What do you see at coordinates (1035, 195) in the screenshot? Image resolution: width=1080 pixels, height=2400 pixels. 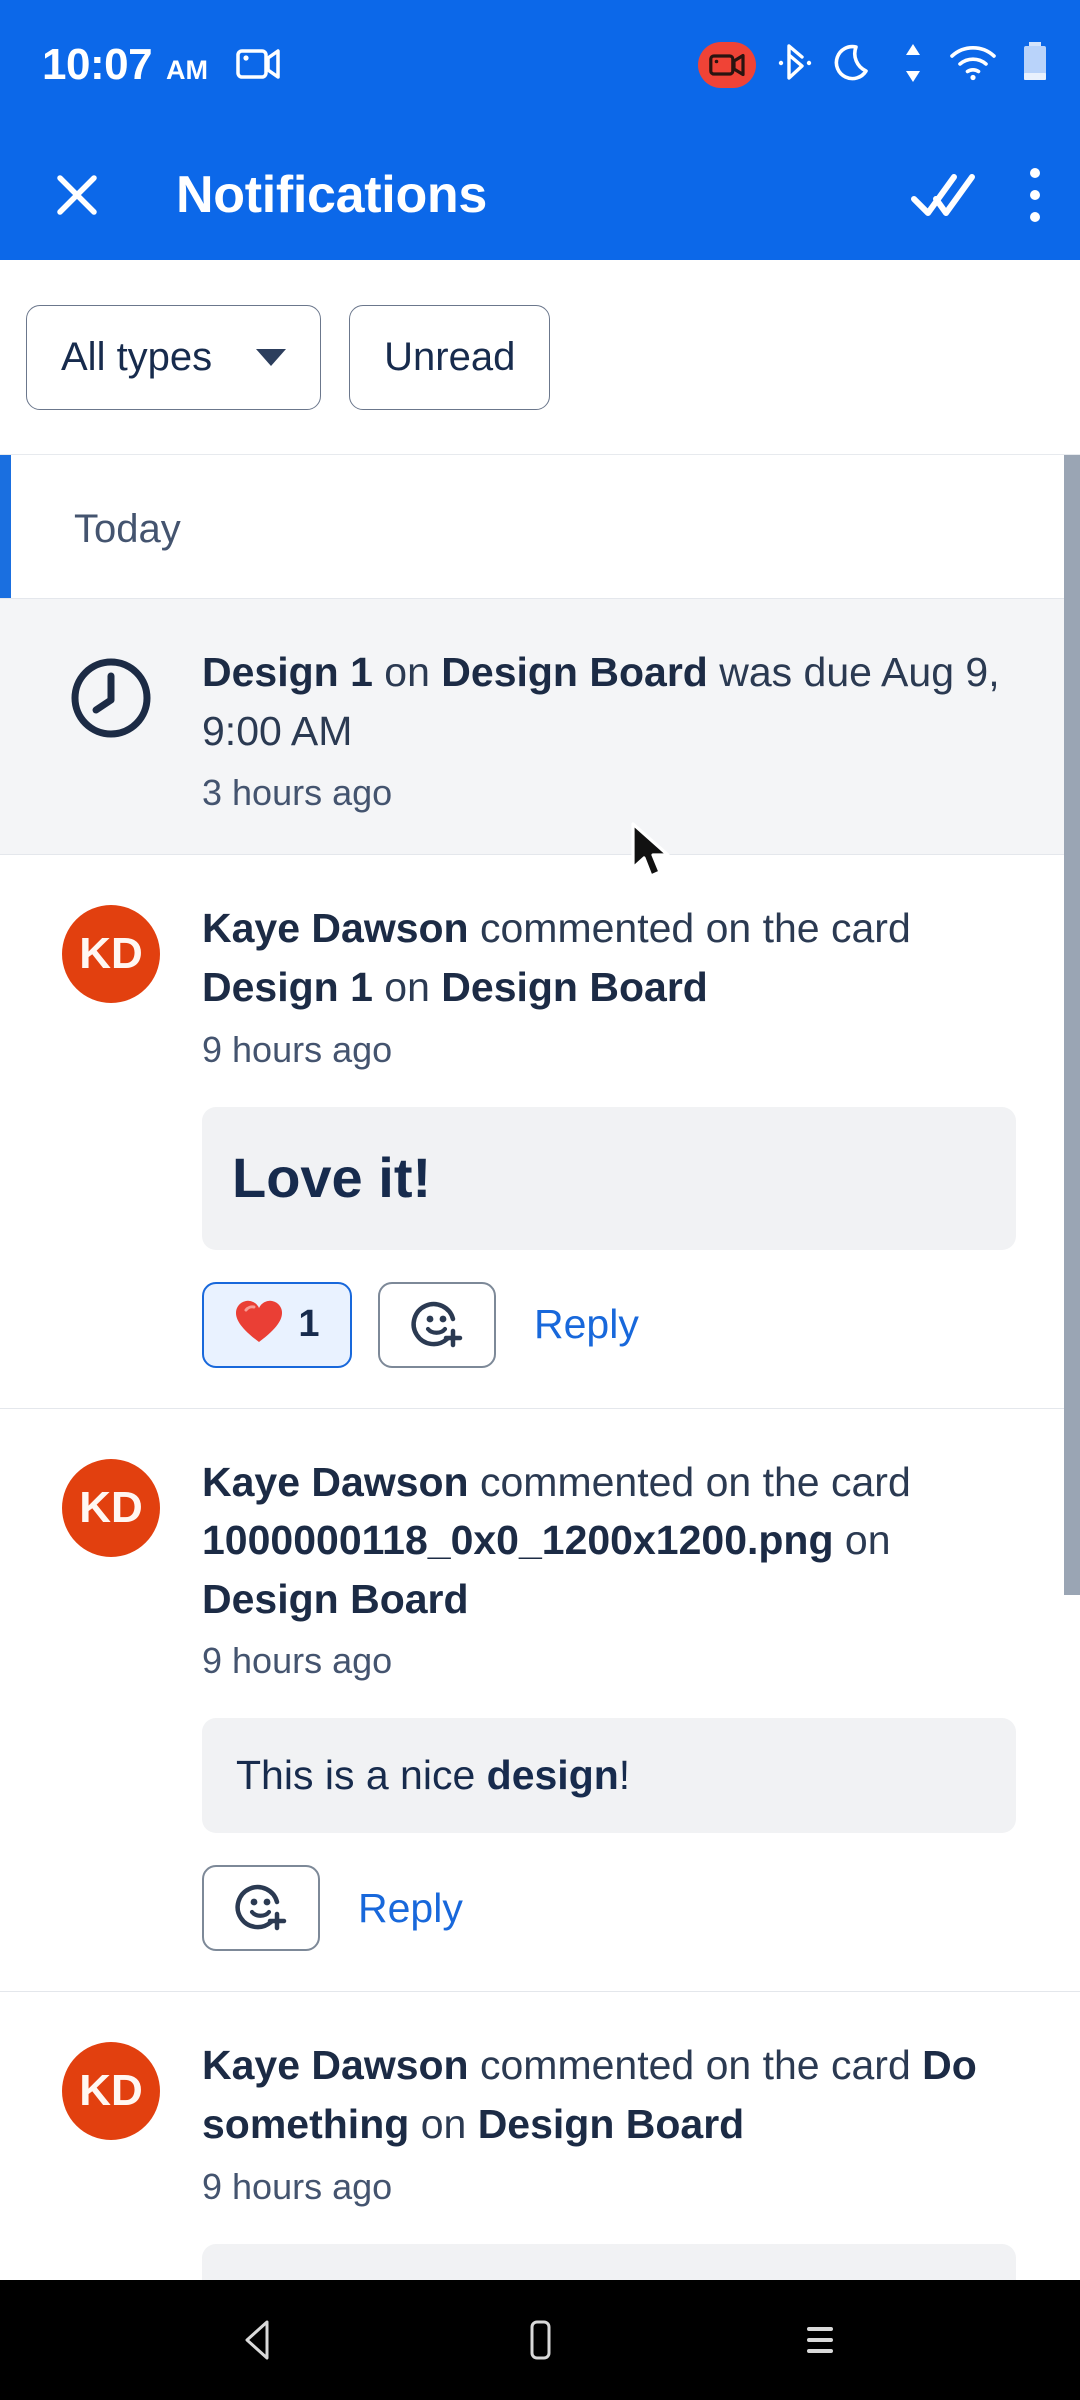 I see `more-vertical-icon` at bounding box center [1035, 195].